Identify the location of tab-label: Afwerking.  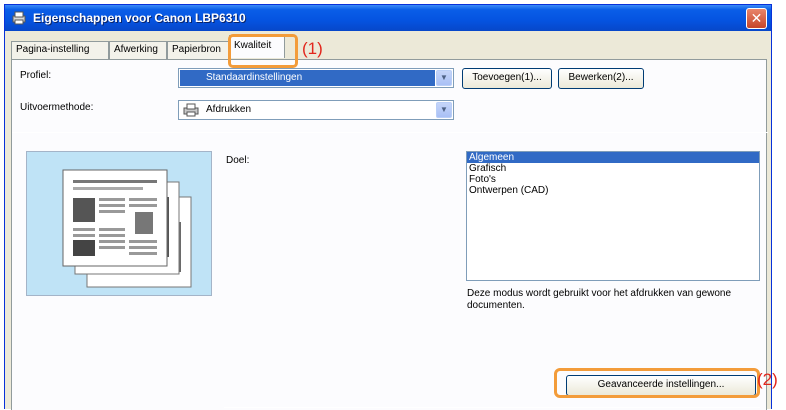
(136, 49).